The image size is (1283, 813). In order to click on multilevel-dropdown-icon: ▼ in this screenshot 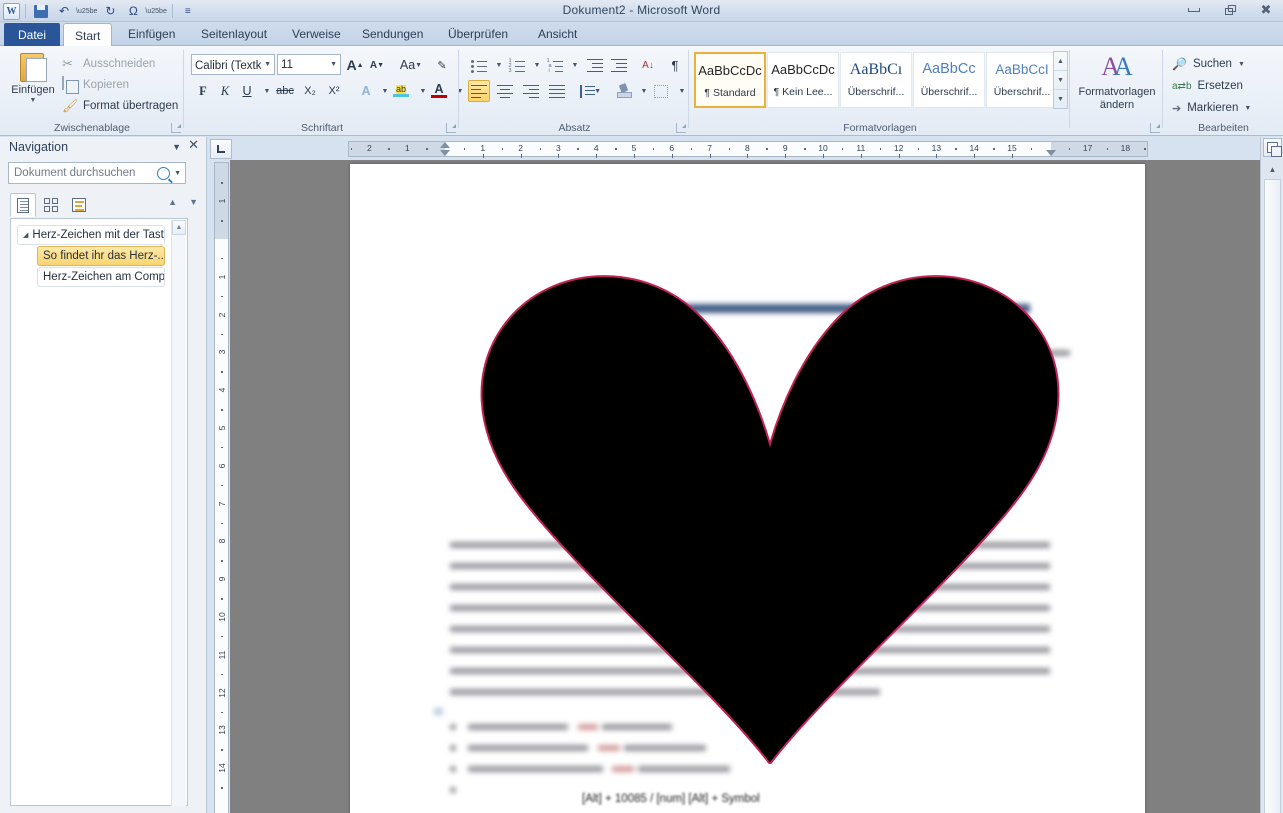, I will do `click(575, 65)`.